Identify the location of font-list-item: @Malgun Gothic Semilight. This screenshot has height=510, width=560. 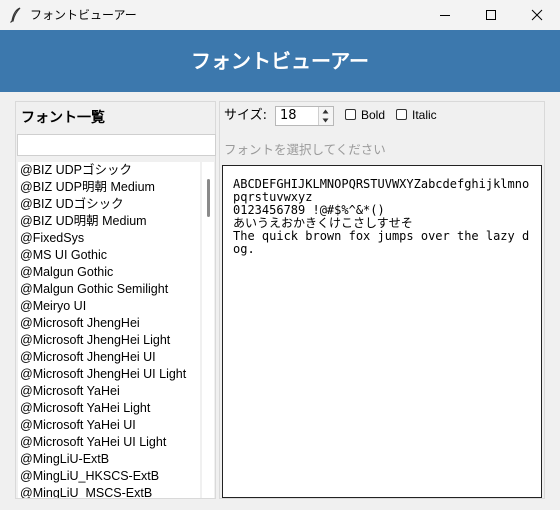
(109, 289).